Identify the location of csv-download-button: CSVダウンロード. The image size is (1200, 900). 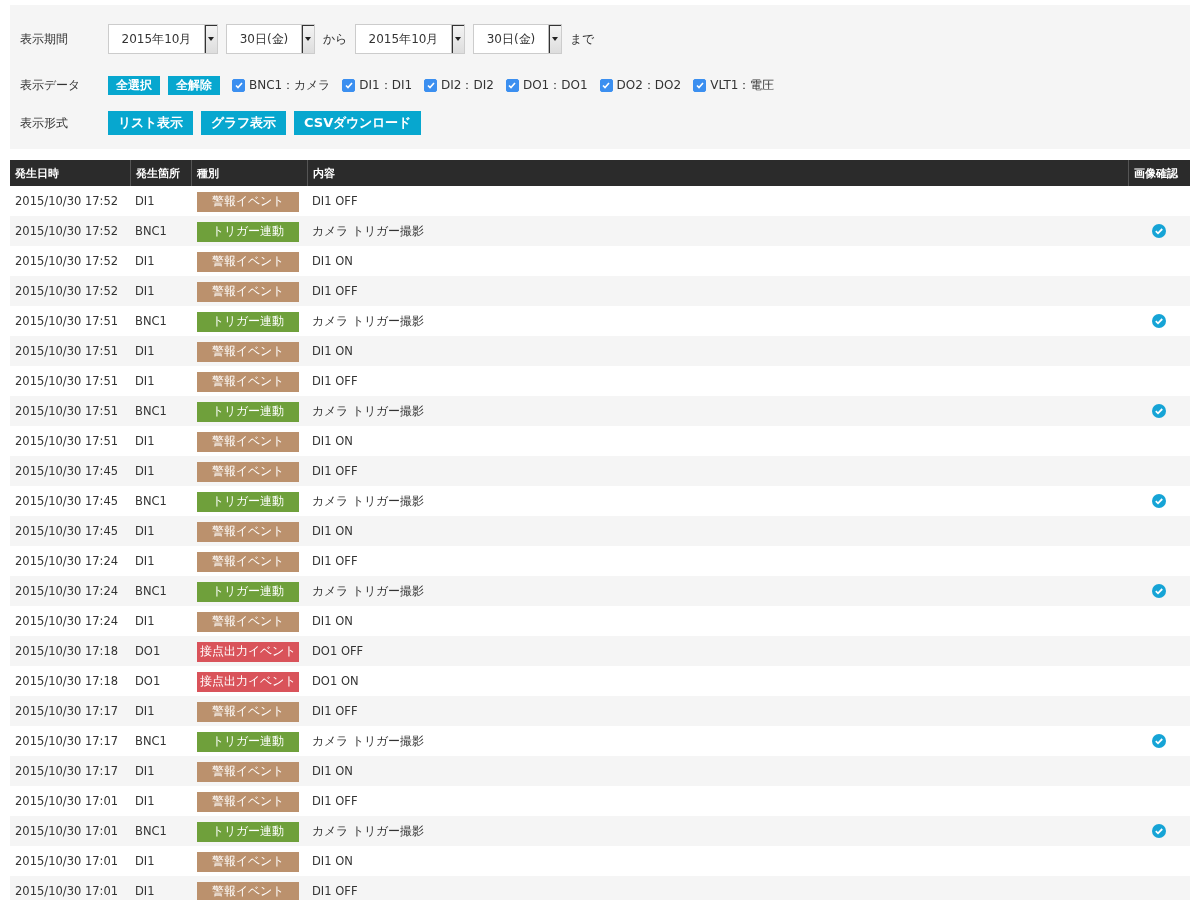
(358, 123).